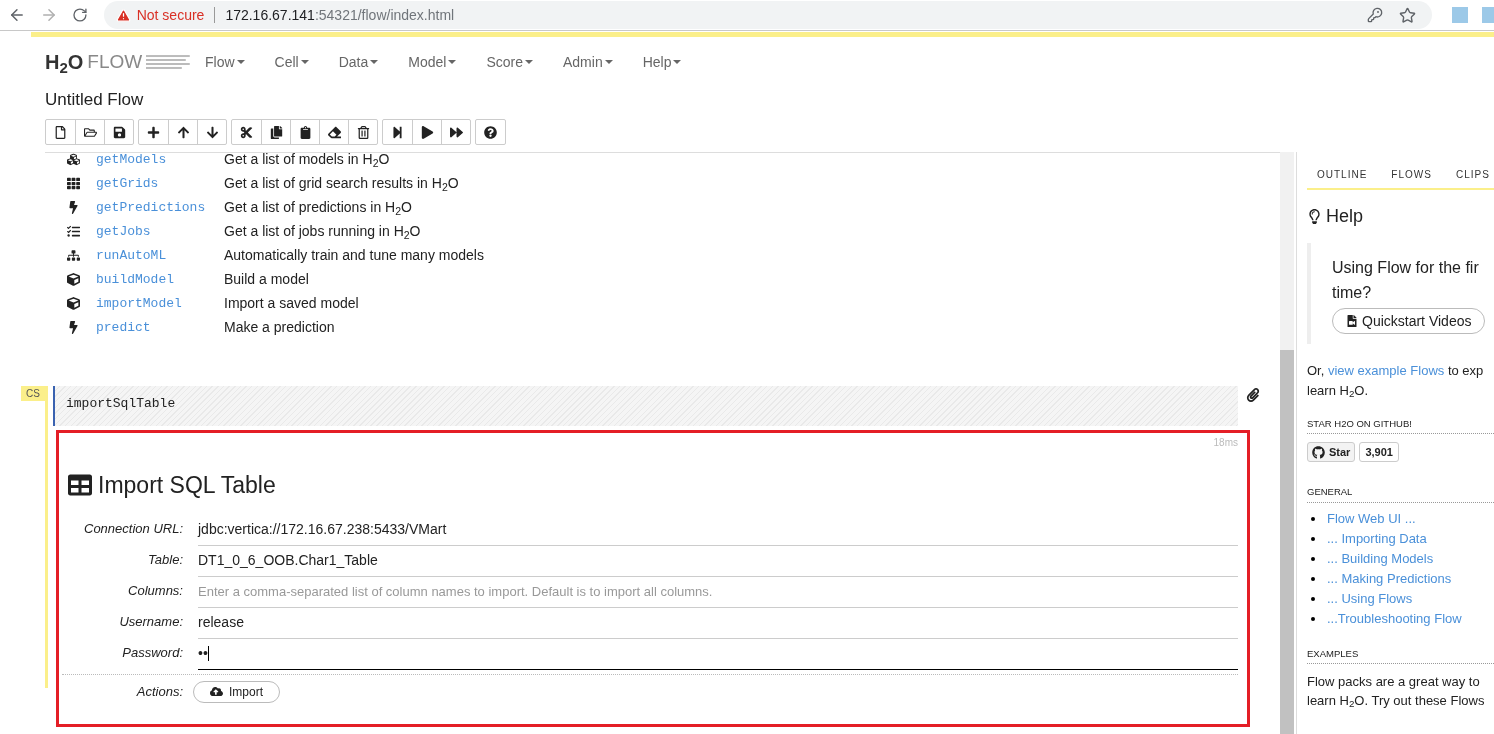 This screenshot has width=1494, height=734. I want to click on field-label: Connection URL:, so click(133, 528).